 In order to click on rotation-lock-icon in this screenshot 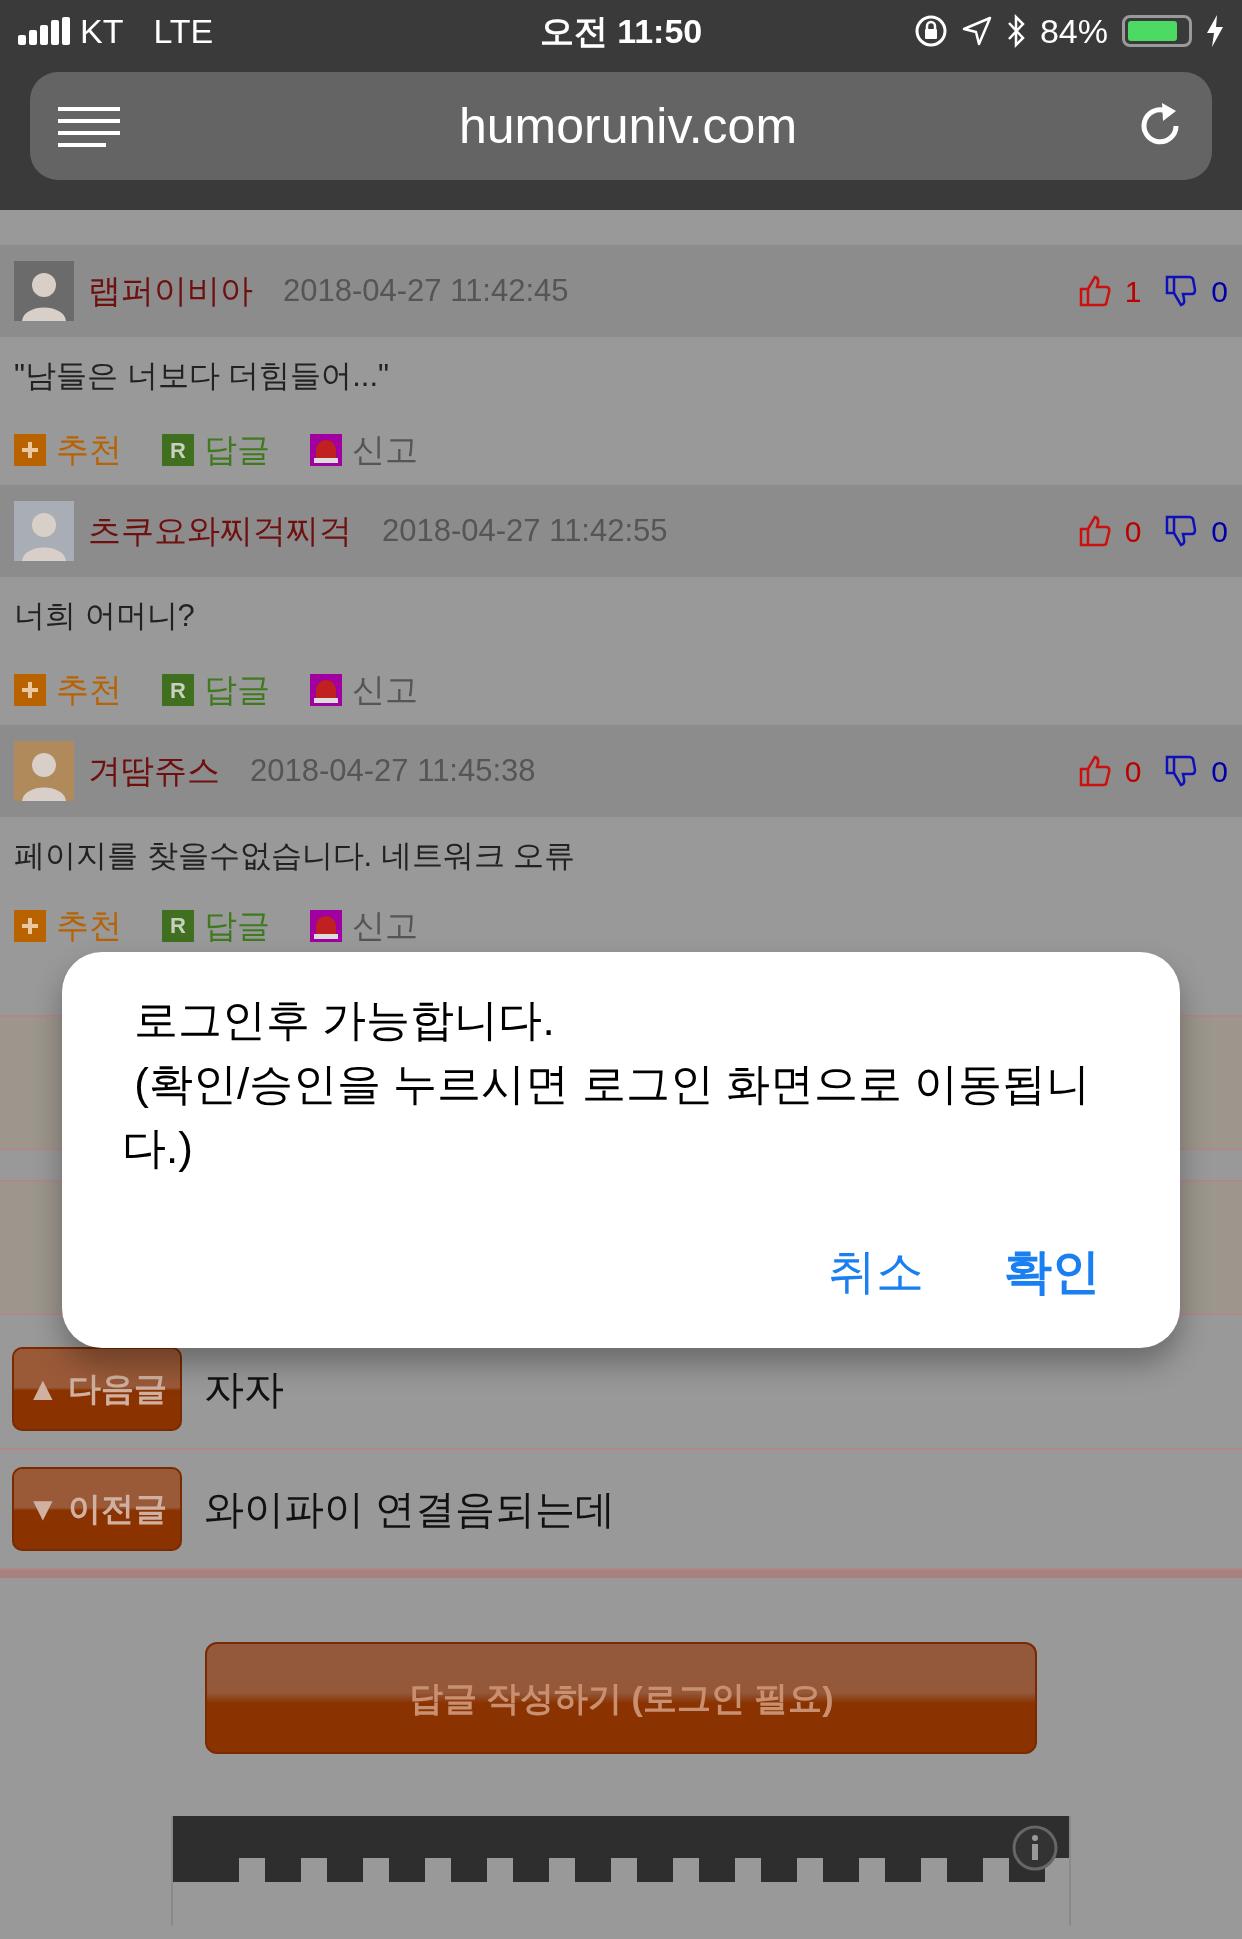, I will do `click(930, 31)`.